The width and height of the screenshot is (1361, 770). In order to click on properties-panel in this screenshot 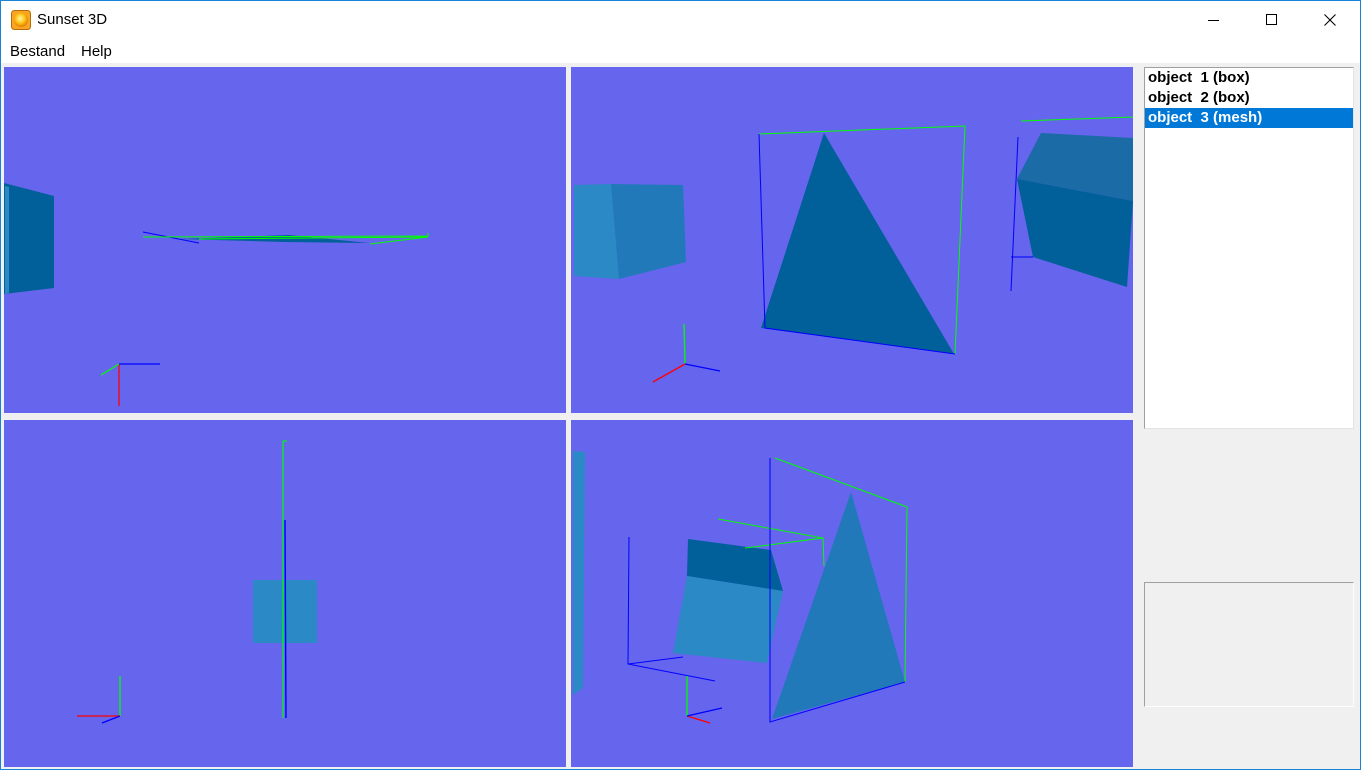, I will do `click(1249, 644)`.